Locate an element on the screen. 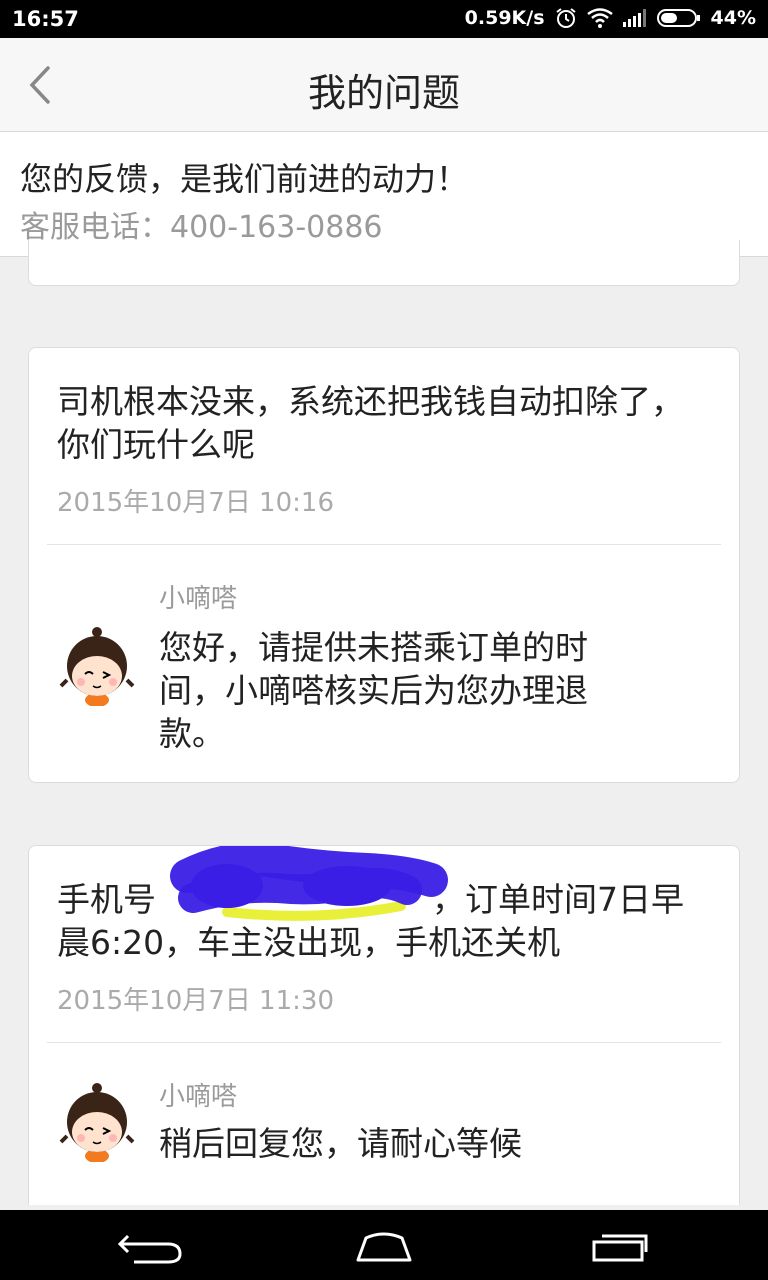 This screenshot has height=1280, width=768. reply-text: 稍后回复您，请耐心等候 is located at coordinates (340, 1143).